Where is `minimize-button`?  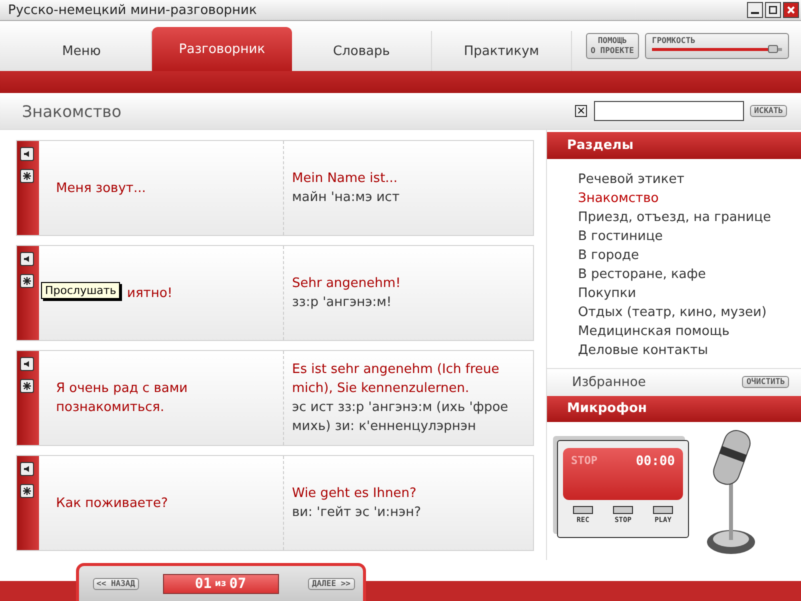
minimize-button is located at coordinates (755, 10).